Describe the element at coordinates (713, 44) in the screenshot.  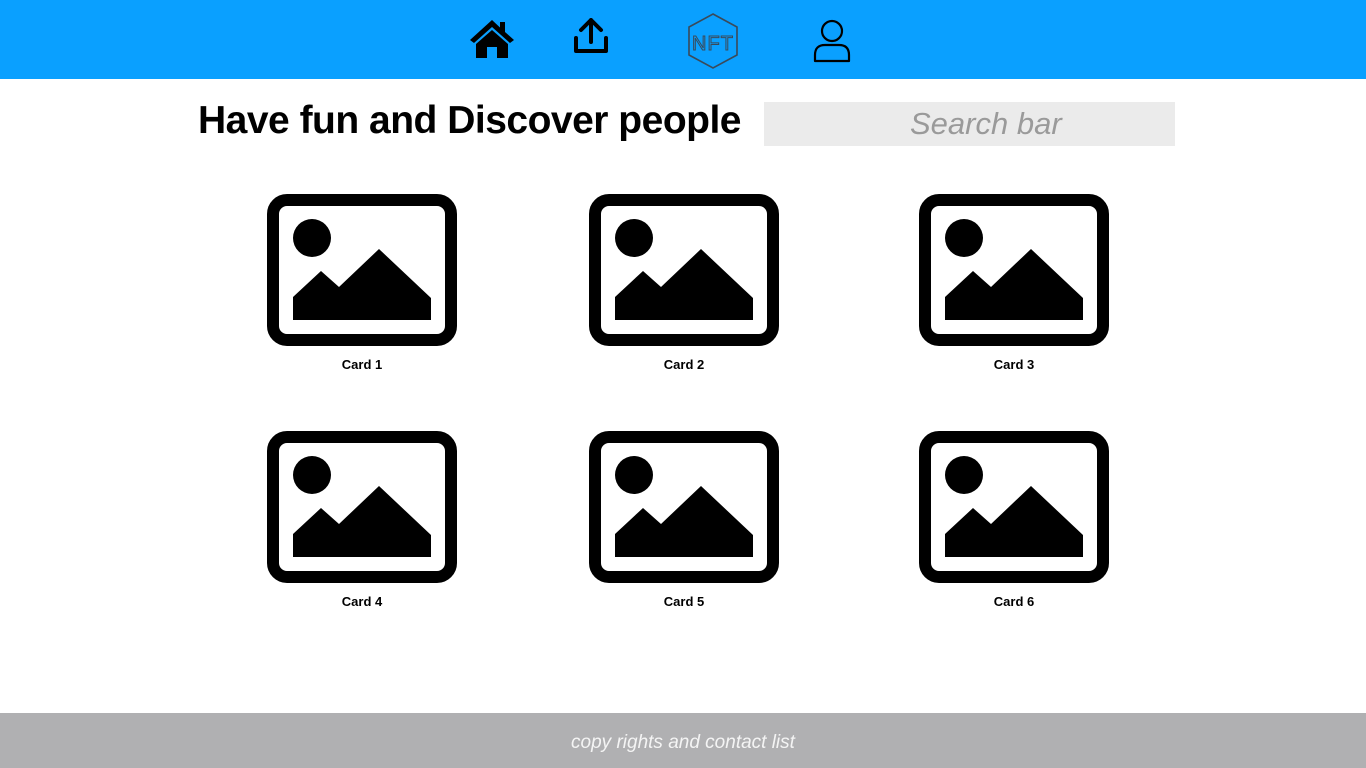
I see `nft-logo-text: NFT` at that location.